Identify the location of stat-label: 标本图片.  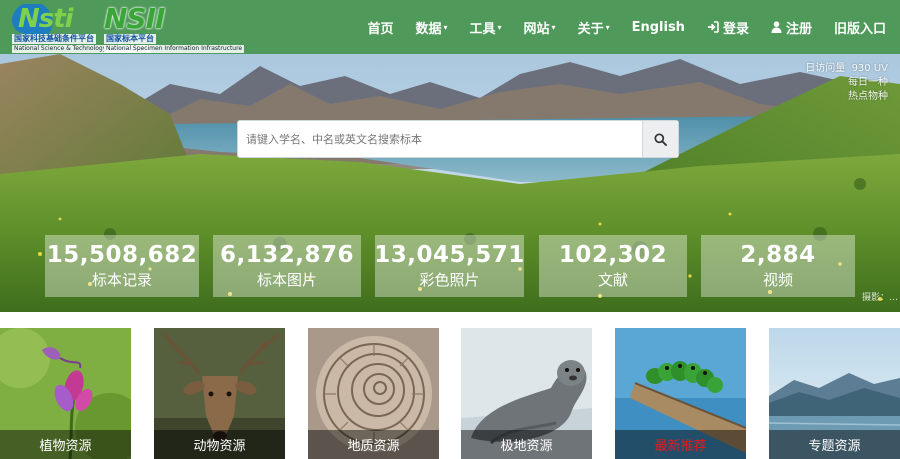
(286, 280).